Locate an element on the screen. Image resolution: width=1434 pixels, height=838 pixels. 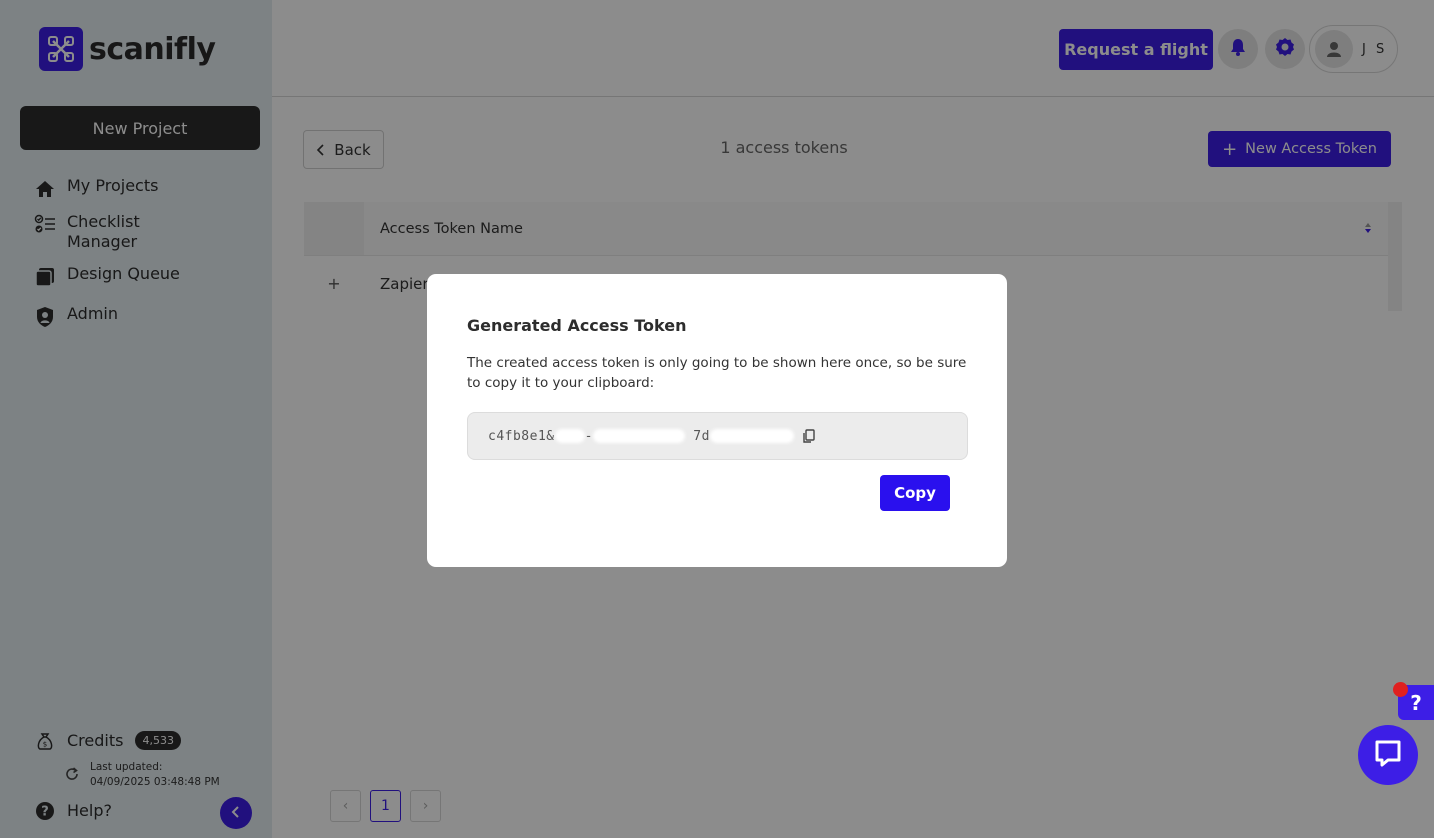
token-value: c4fb8e1& - 7d is located at coordinates (641, 436).